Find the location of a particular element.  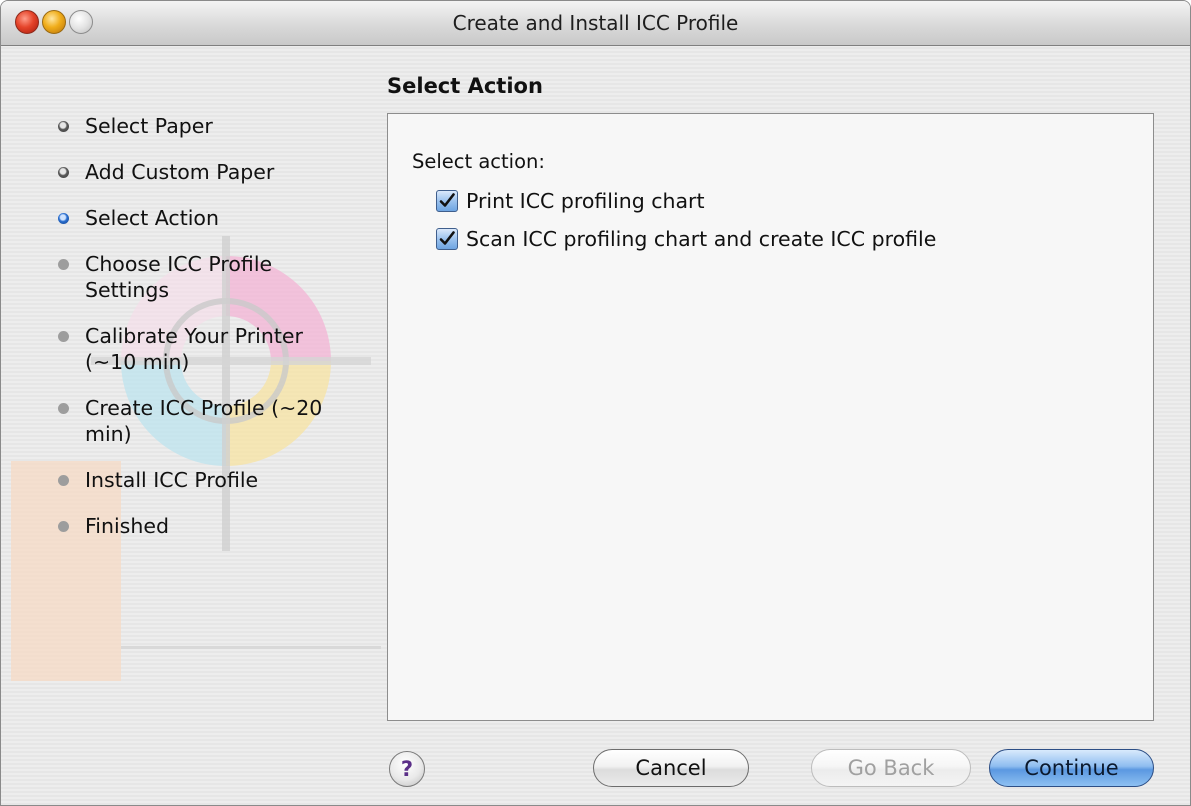

step-item-create-icc-profile: Create ICC Profile (~20 min) is located at coordinates (191, 421).